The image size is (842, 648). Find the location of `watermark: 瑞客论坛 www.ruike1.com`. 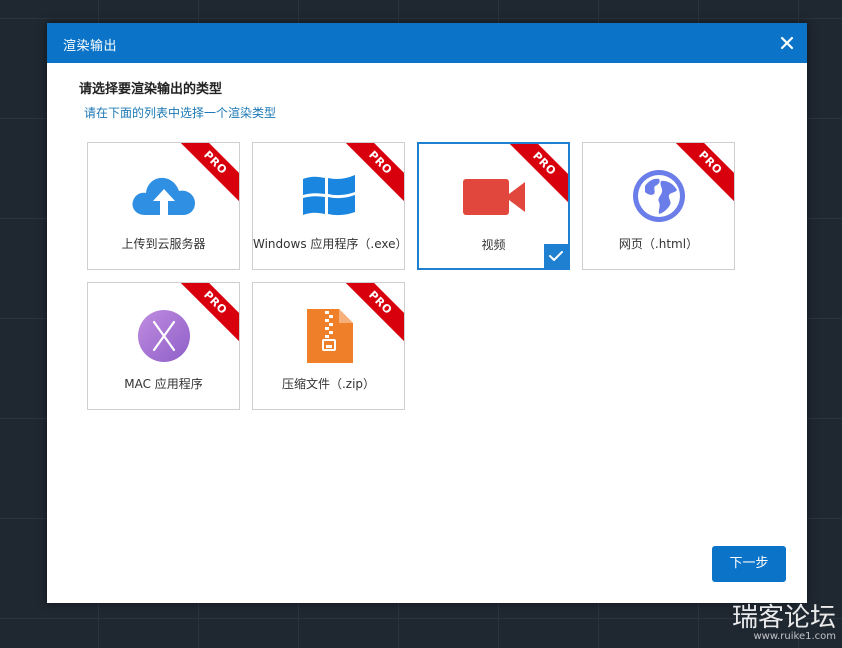

watermark: 瑞客论坛 www.ruike1.com is located at coordinates (784, 623).